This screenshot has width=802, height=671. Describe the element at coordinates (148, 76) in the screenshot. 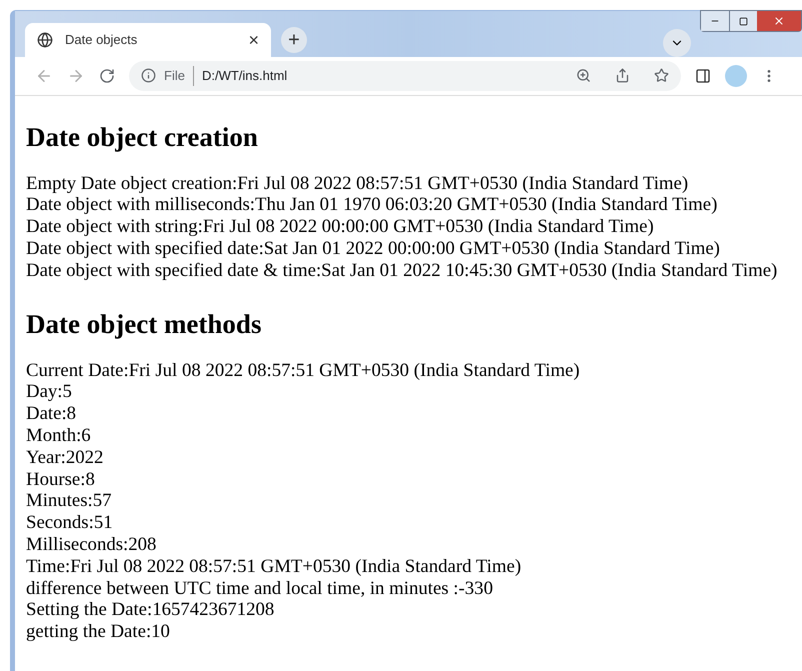

I see `info-icon` at that location.